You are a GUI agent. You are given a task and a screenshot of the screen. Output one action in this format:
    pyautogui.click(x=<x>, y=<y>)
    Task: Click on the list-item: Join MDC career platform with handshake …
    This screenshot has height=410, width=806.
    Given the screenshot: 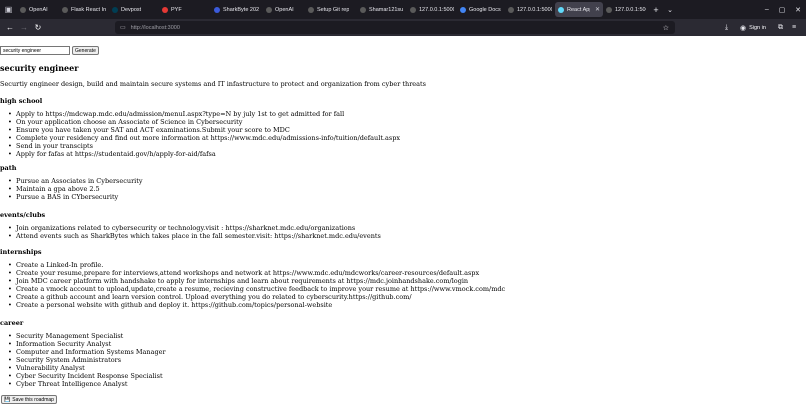 What is the action you would take?
    pyautogui.click(x=256, y=281)
    